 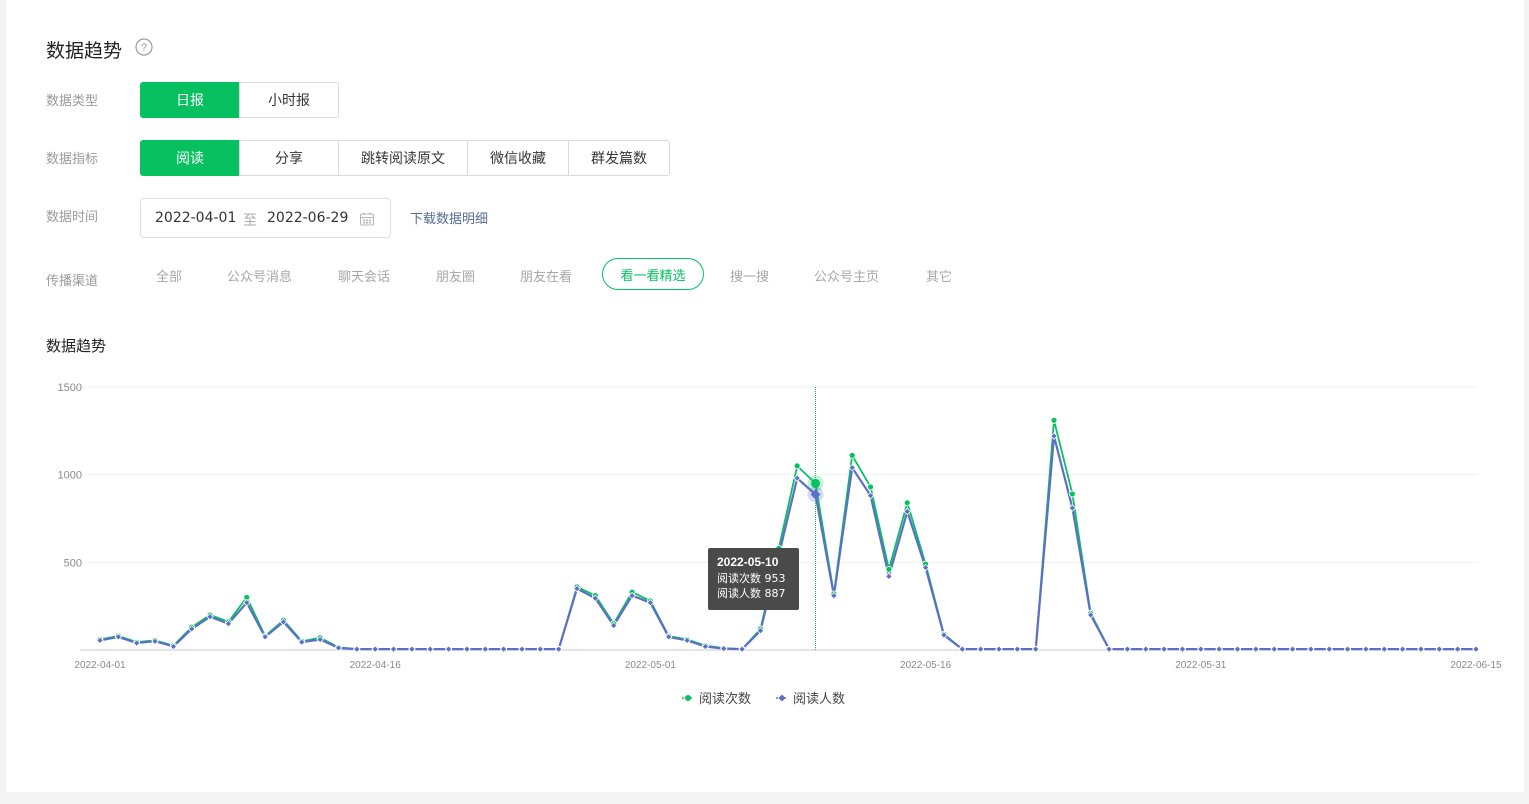 I want to click on tooltip-date: 2022-05-10, so click(x=748, y=562).